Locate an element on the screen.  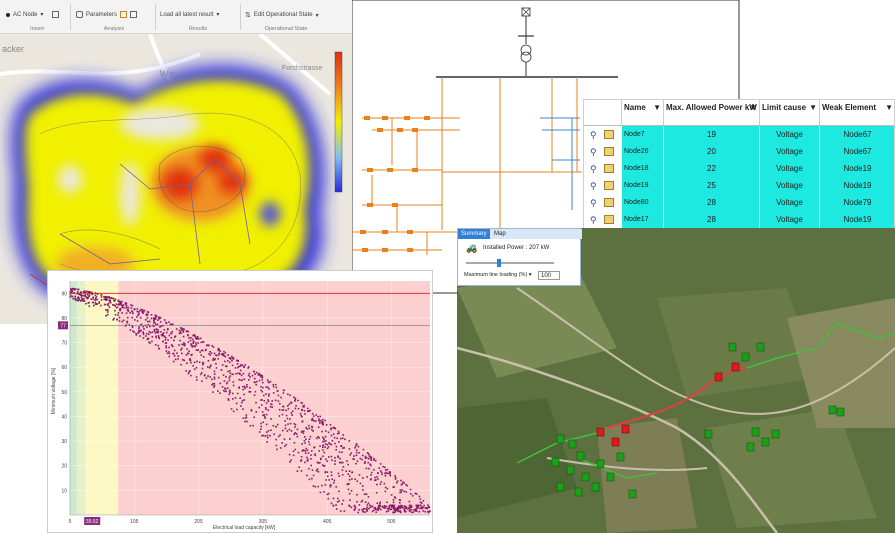
tab-summary: Summary is located at coordinates (474, 234).